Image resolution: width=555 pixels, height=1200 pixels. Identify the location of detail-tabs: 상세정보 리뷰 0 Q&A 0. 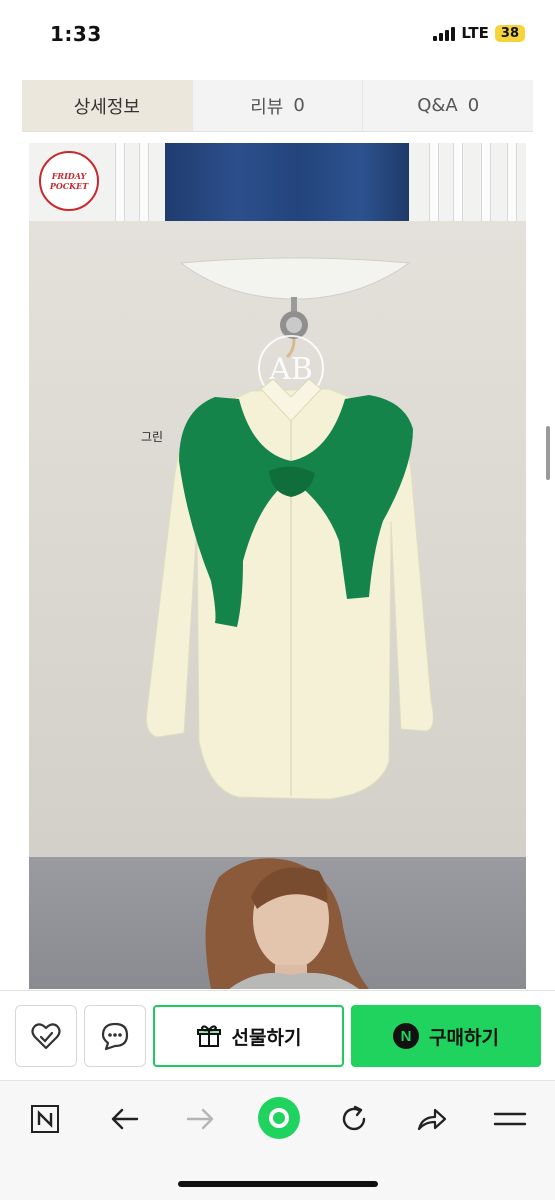
(277, 106).